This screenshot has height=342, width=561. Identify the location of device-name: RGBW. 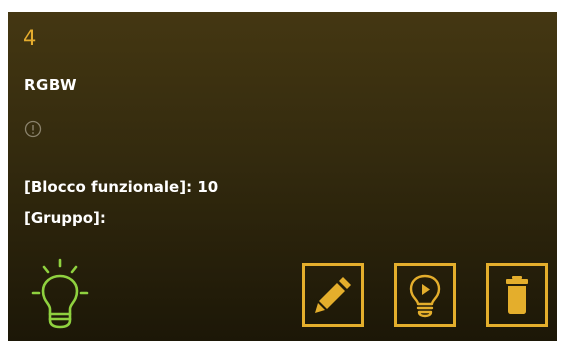
(51, 85).